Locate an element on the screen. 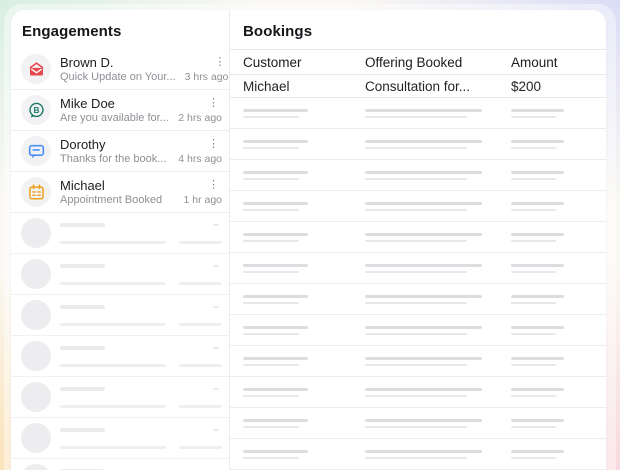  bookings-table-header: Customer Offering Booked Amount is located at coordinates (418, 63).